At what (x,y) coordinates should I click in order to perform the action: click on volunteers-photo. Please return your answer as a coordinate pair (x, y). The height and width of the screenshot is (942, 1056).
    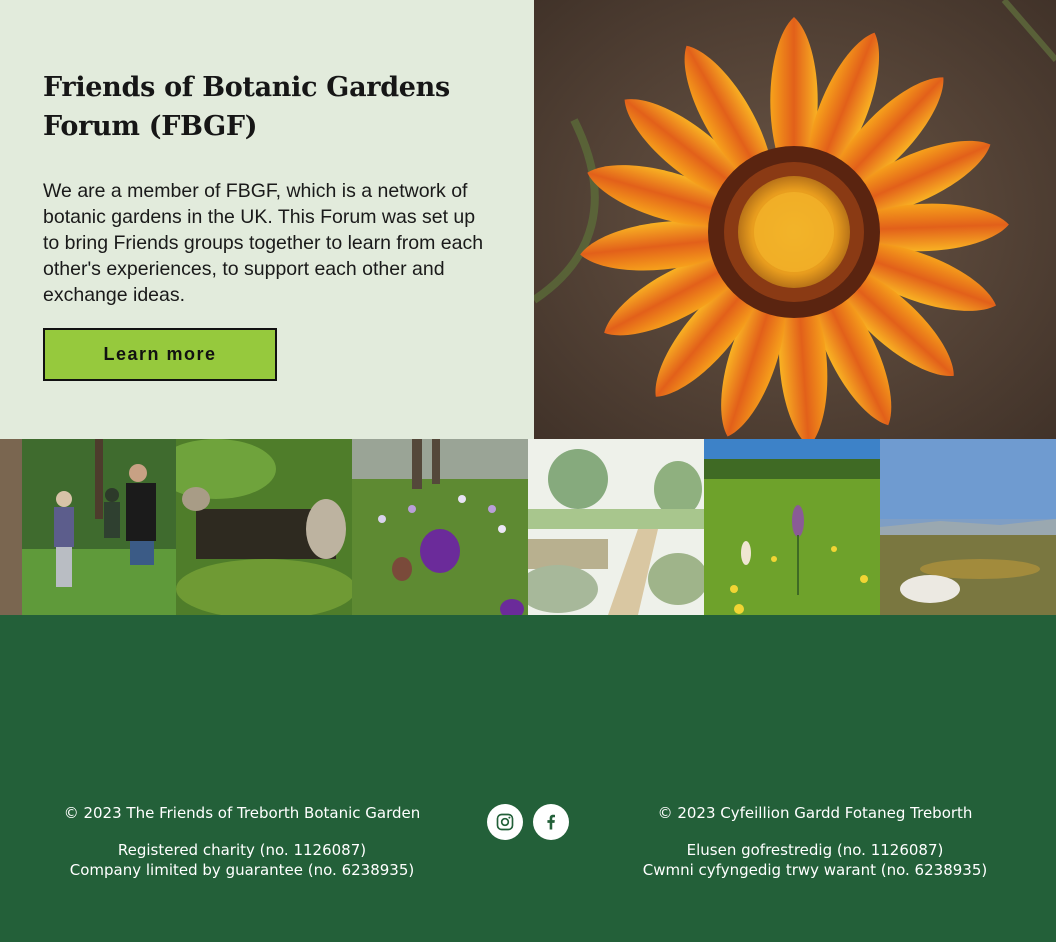
    Looking at the image, I should click on (88, 527).